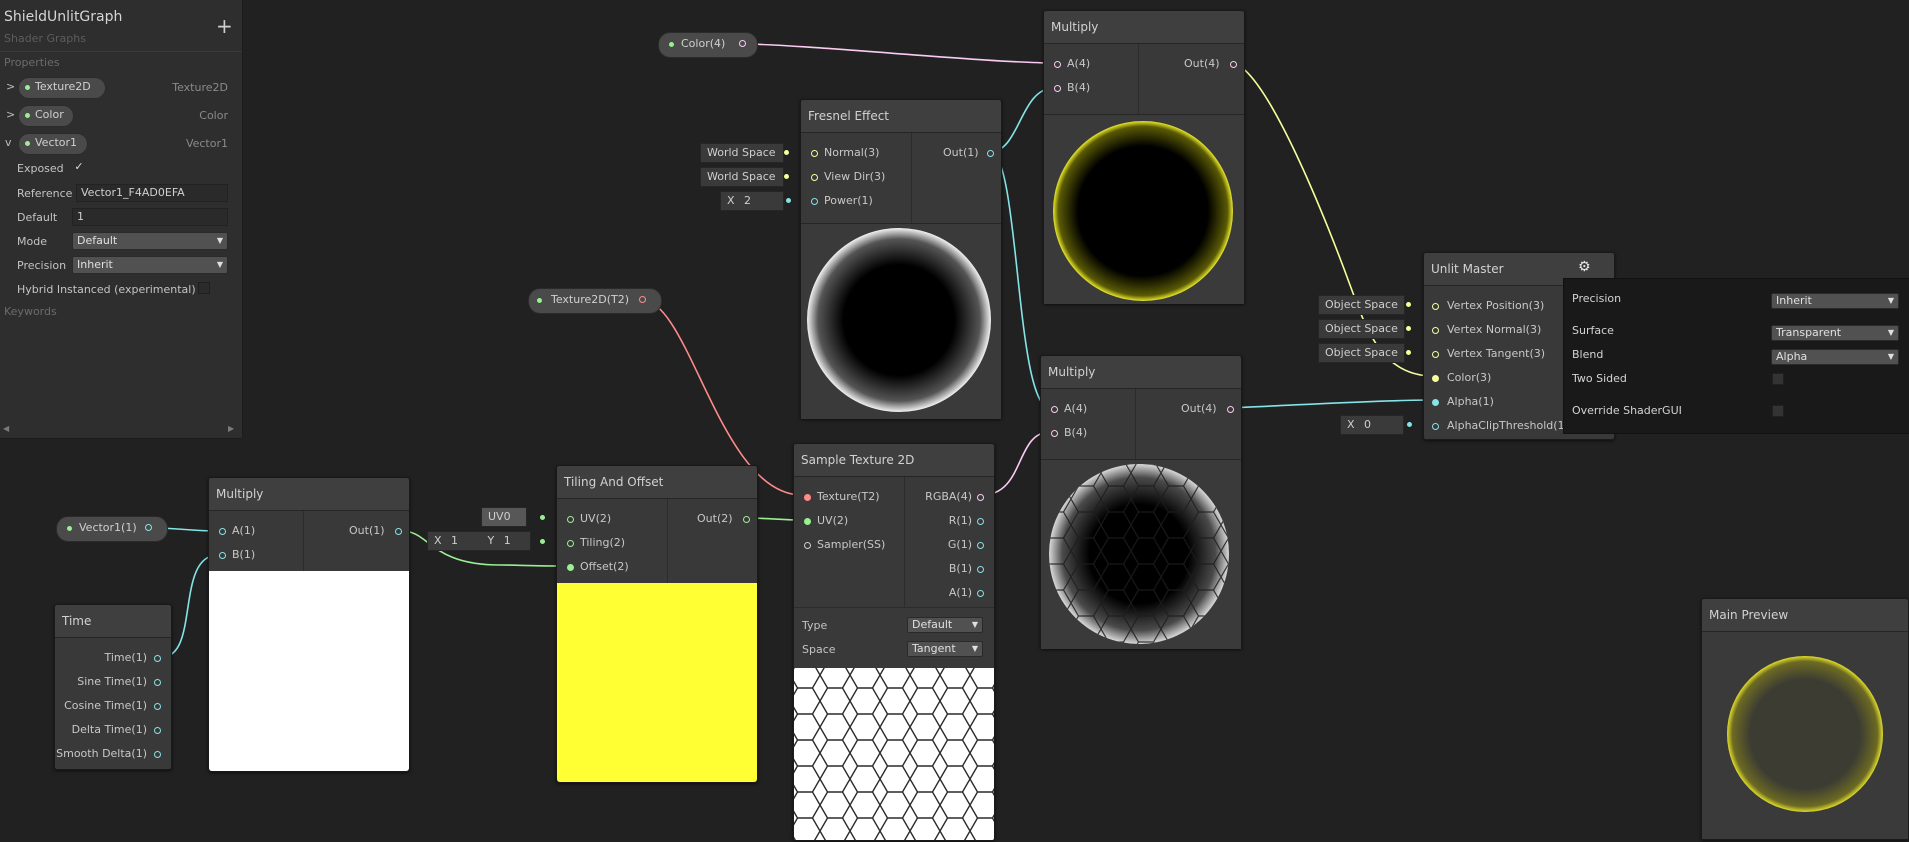  Describe the element at coordinates (1361, 329) in the screenshot. I see `vertex-normal-space-chip: Object Space` at that location.